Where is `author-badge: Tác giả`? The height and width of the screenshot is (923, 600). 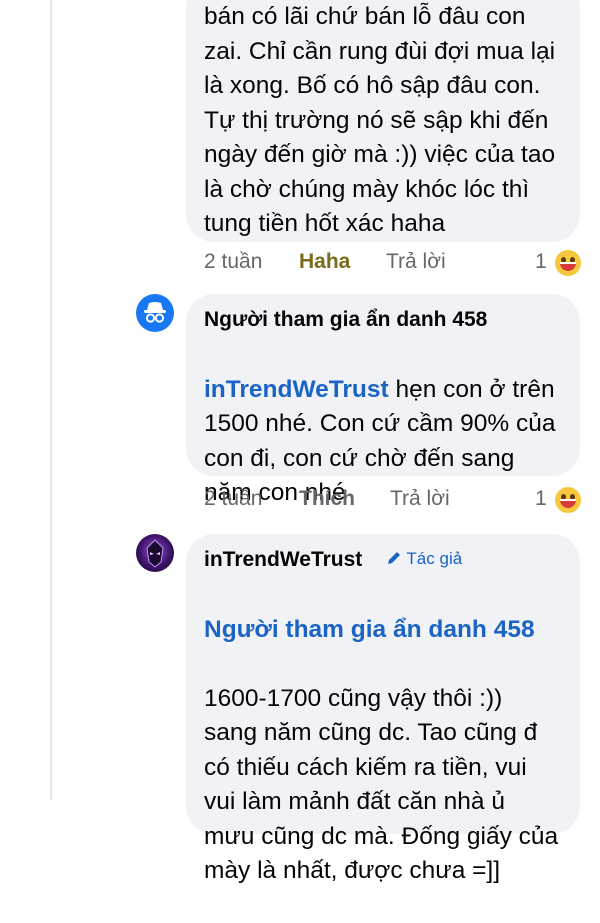
author-badge: Tác giả is located at coordinates (424, 559).